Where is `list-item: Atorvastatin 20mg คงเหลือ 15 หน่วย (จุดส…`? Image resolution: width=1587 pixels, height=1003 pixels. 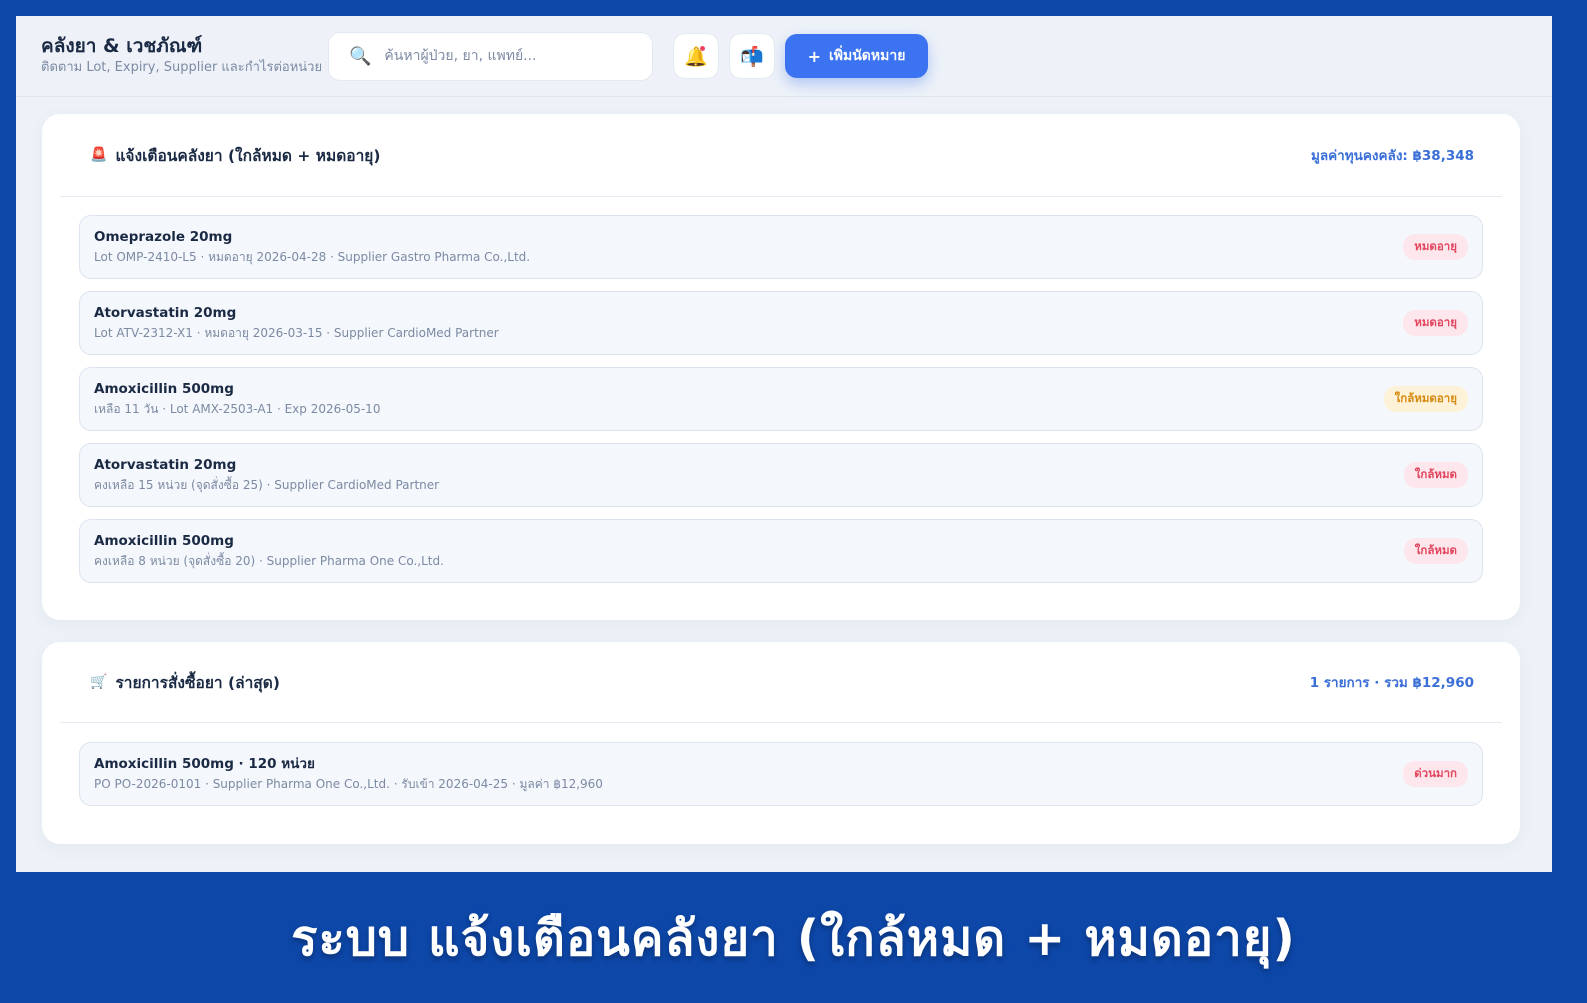 list-item: Atorvastatin 20mg คงเหลือ 15 หน่วย (จุดส… is located at coordinates (781, 475).